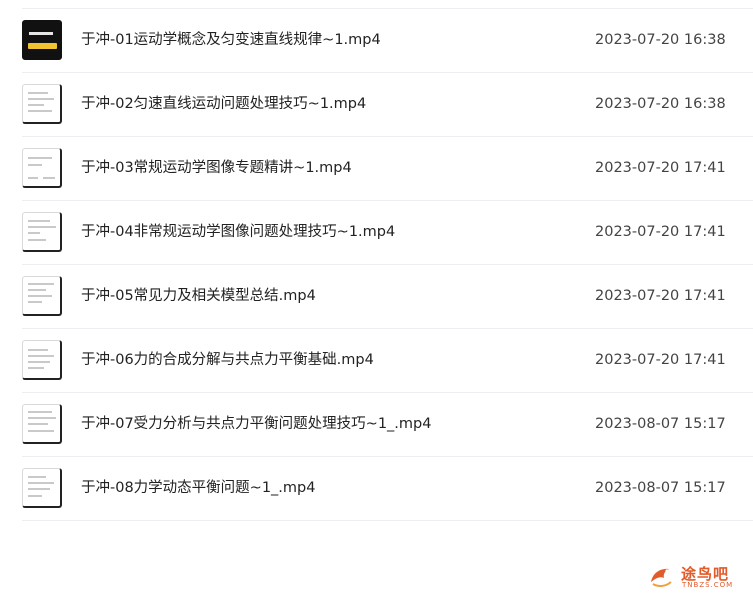  I want to click on file-name: 于冲-04非常规运动学图像问题处理技巧~1.mp4, so click(238, 232).